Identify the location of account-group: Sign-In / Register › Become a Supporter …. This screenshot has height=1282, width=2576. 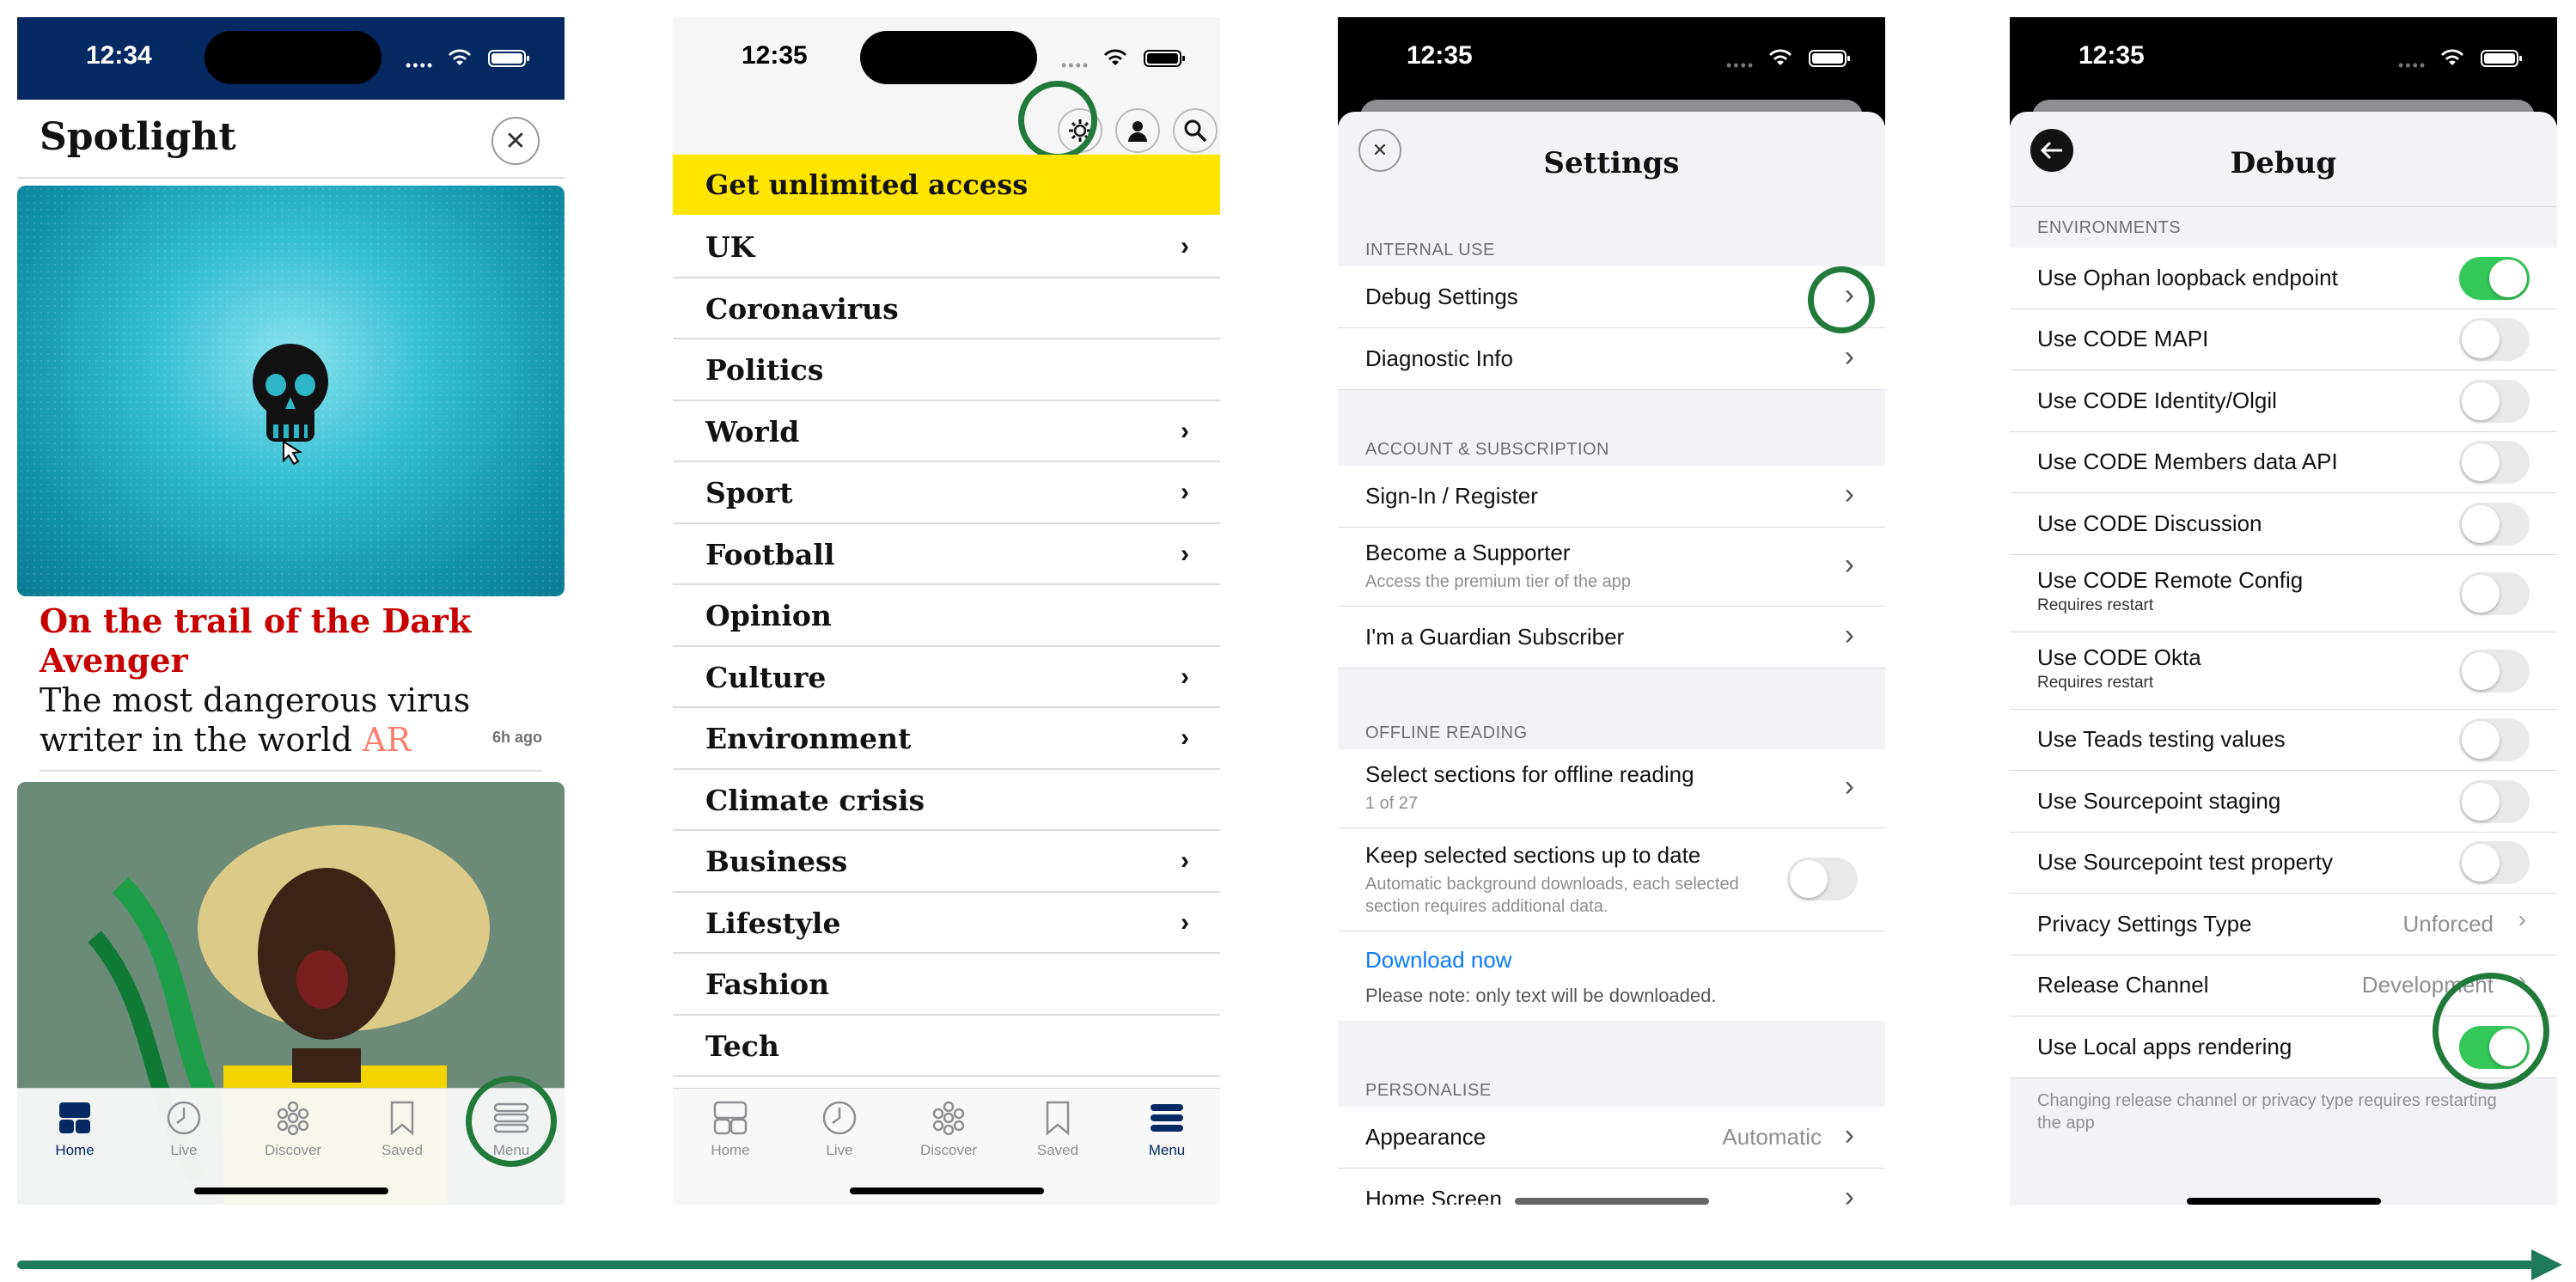
(1611, 567).